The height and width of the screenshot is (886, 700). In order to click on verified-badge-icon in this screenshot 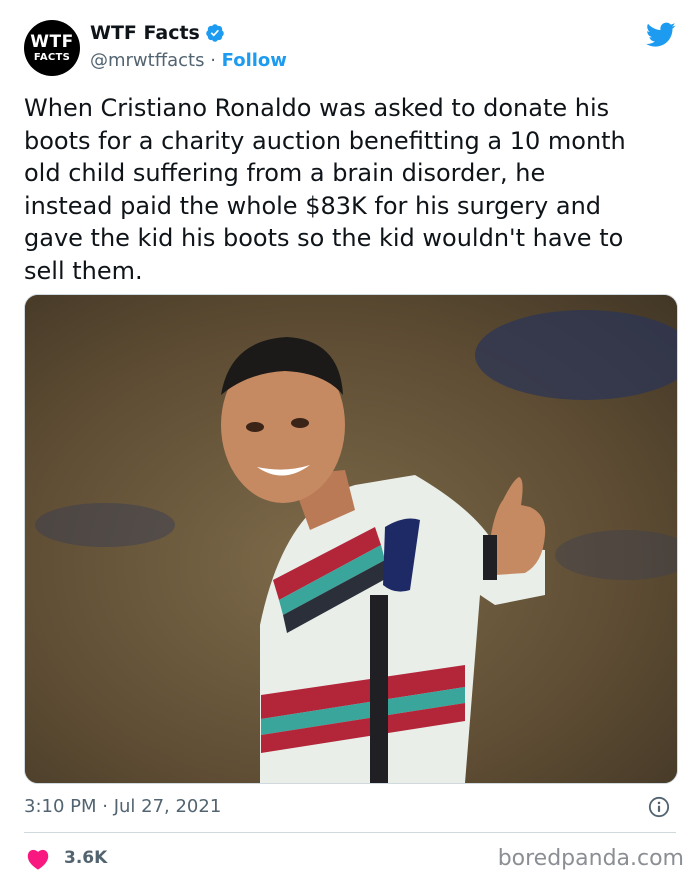, I will do `click(215, 33)`.